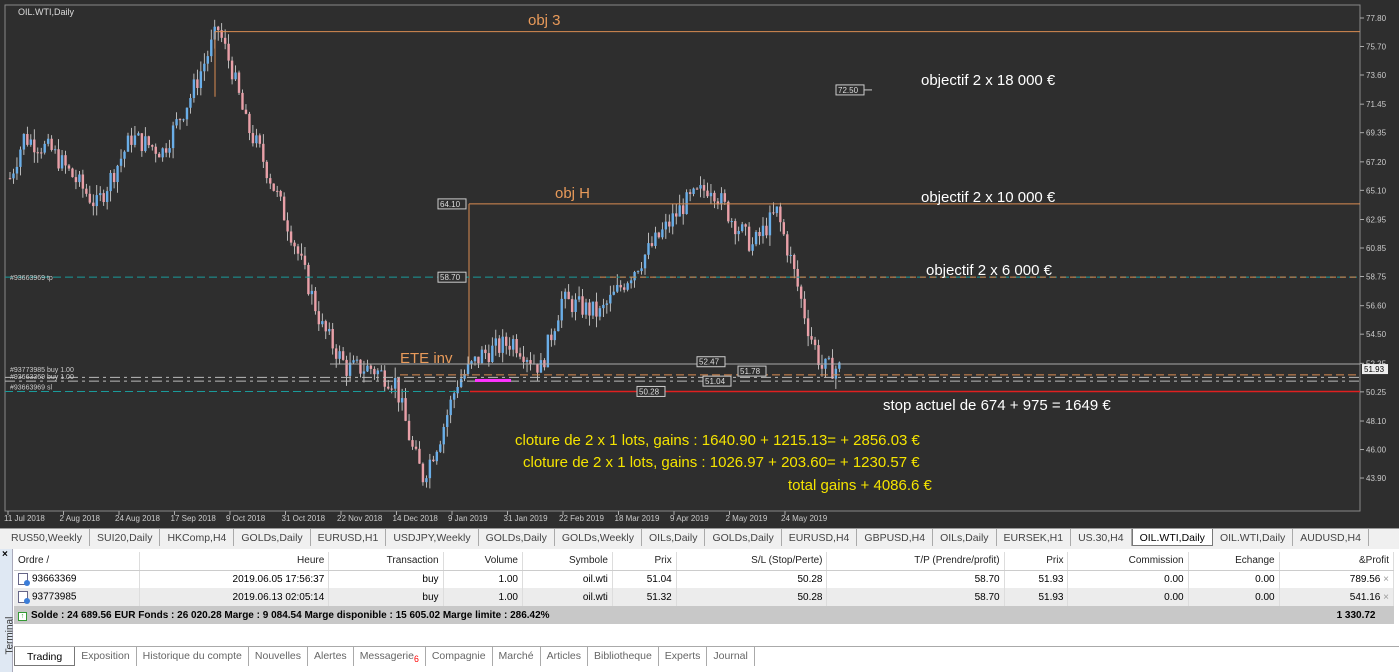 This screenshot has width=1399, height=672. I want to click on terminal-tab: Nouvelles, so click(278, 656).